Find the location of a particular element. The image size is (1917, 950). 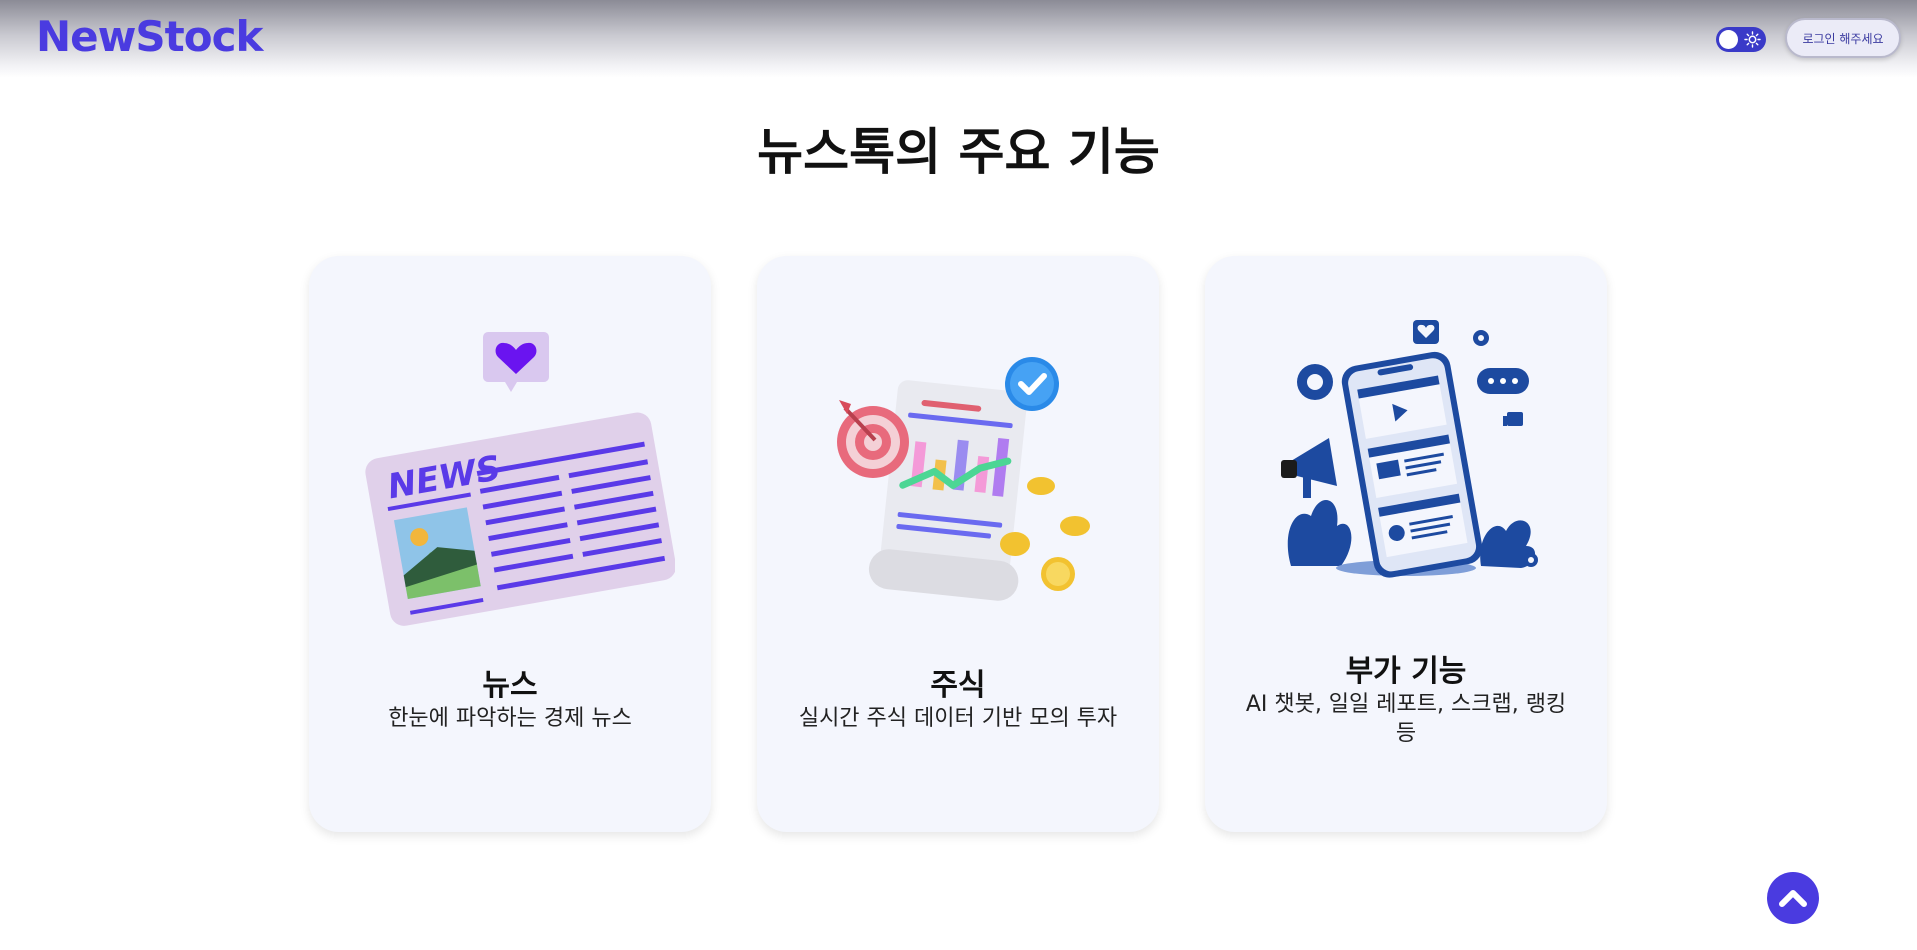

page-title: 뉴스톡의 주요 기능 is located at coordinates (958, 152).